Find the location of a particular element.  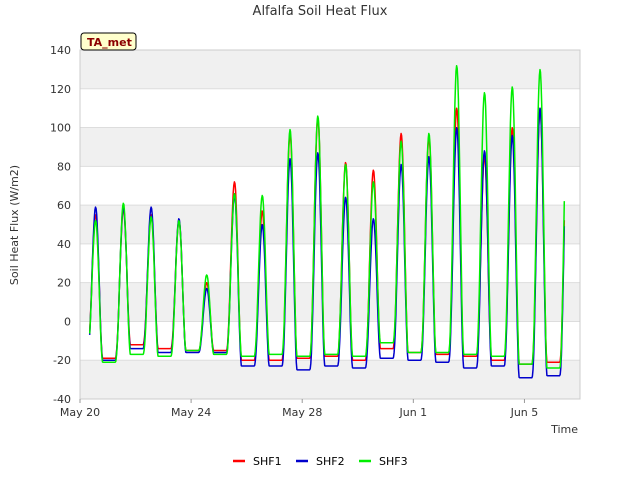

ta-met-label: TA_met is located at coordinates (109, 42).